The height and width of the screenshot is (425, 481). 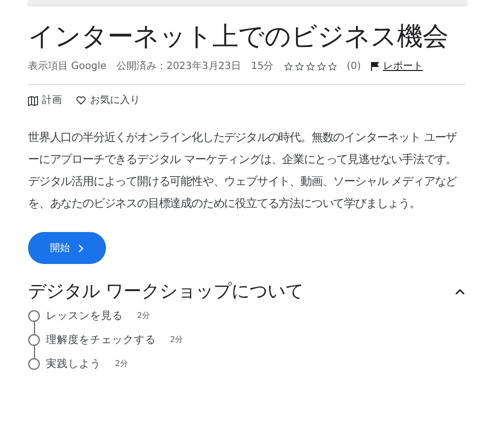 I want to click on page-title: インターネット上でのビジネス機会, so click(x=238, y=37).